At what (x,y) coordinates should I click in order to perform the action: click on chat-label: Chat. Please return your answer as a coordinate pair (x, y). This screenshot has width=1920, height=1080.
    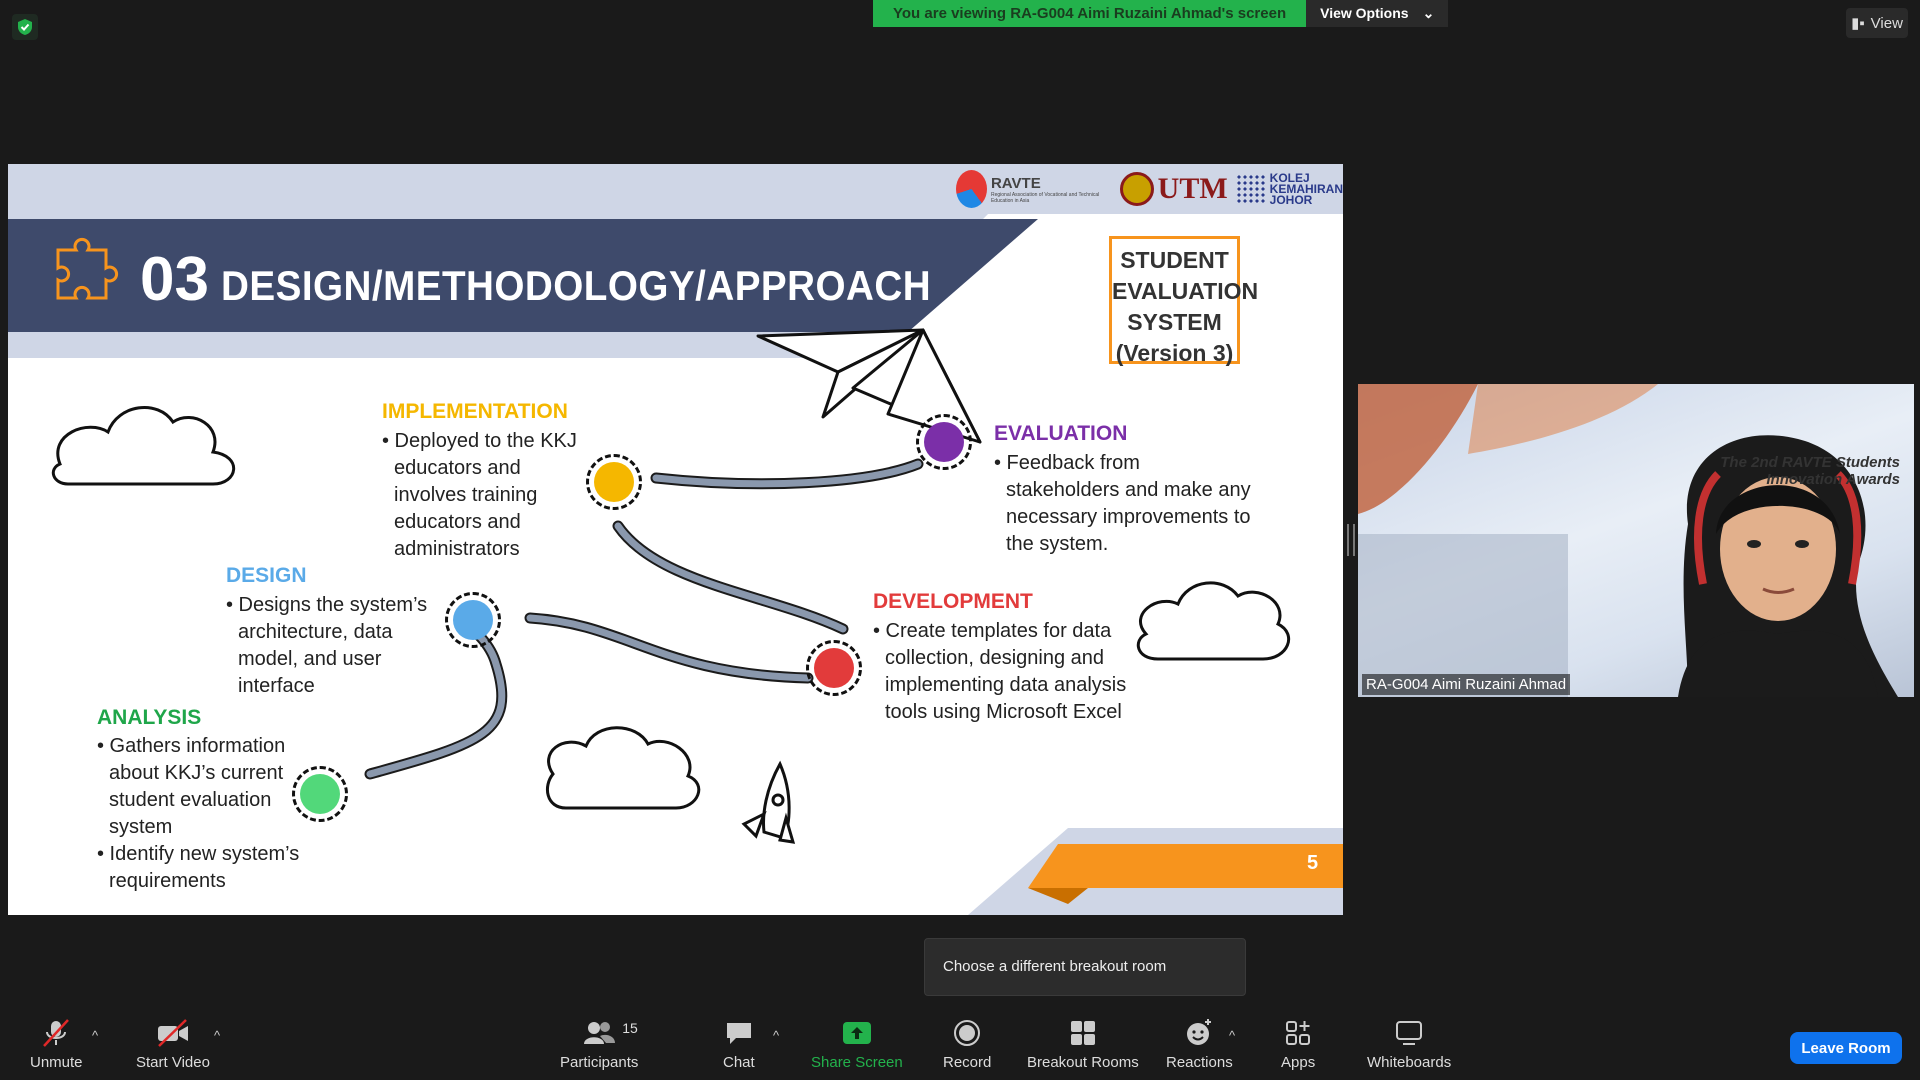
    Looking at the image, I should click on (739, 1062).